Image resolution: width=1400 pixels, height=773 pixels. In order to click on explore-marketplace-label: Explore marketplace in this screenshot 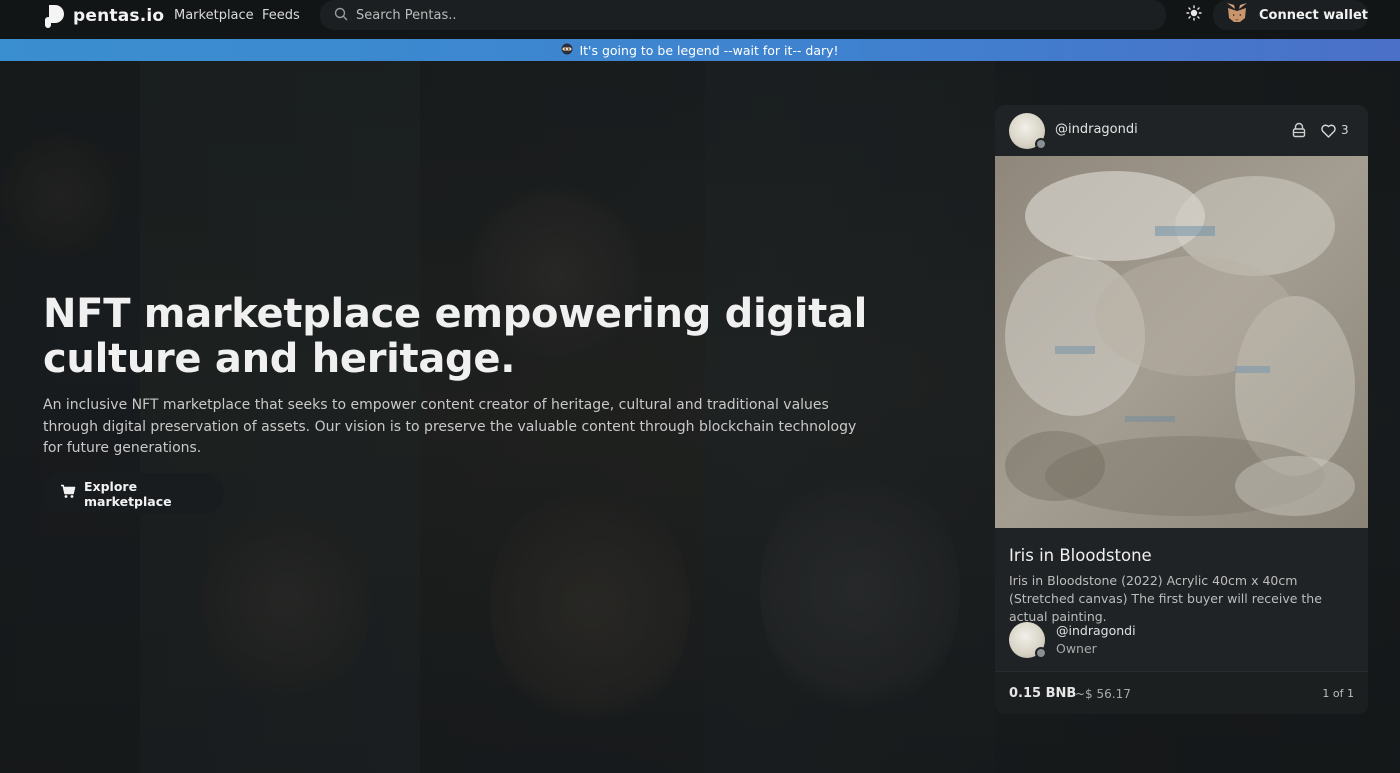, I will do `click(128, 493)`.